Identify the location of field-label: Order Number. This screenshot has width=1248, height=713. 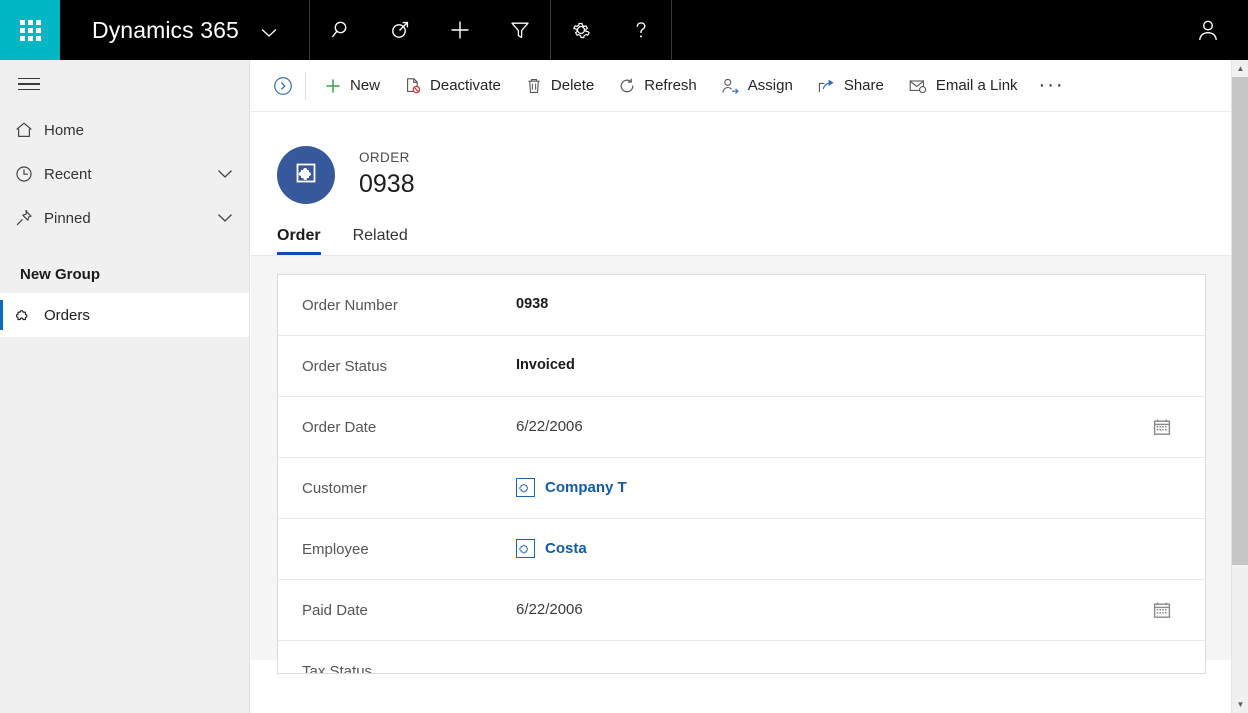
(350, 305).